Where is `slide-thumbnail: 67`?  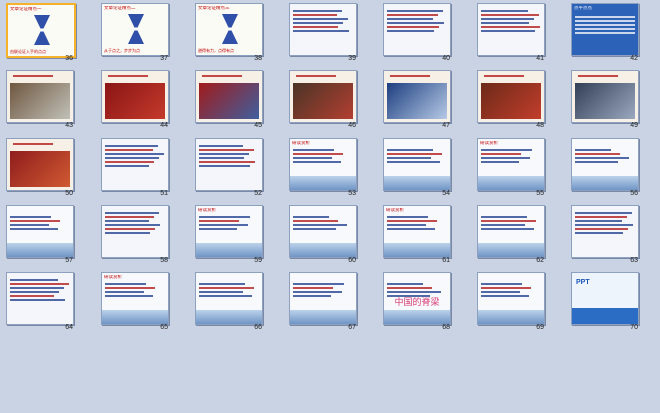
slide-thumbnail: 67 is located at coordinates (323, 302).